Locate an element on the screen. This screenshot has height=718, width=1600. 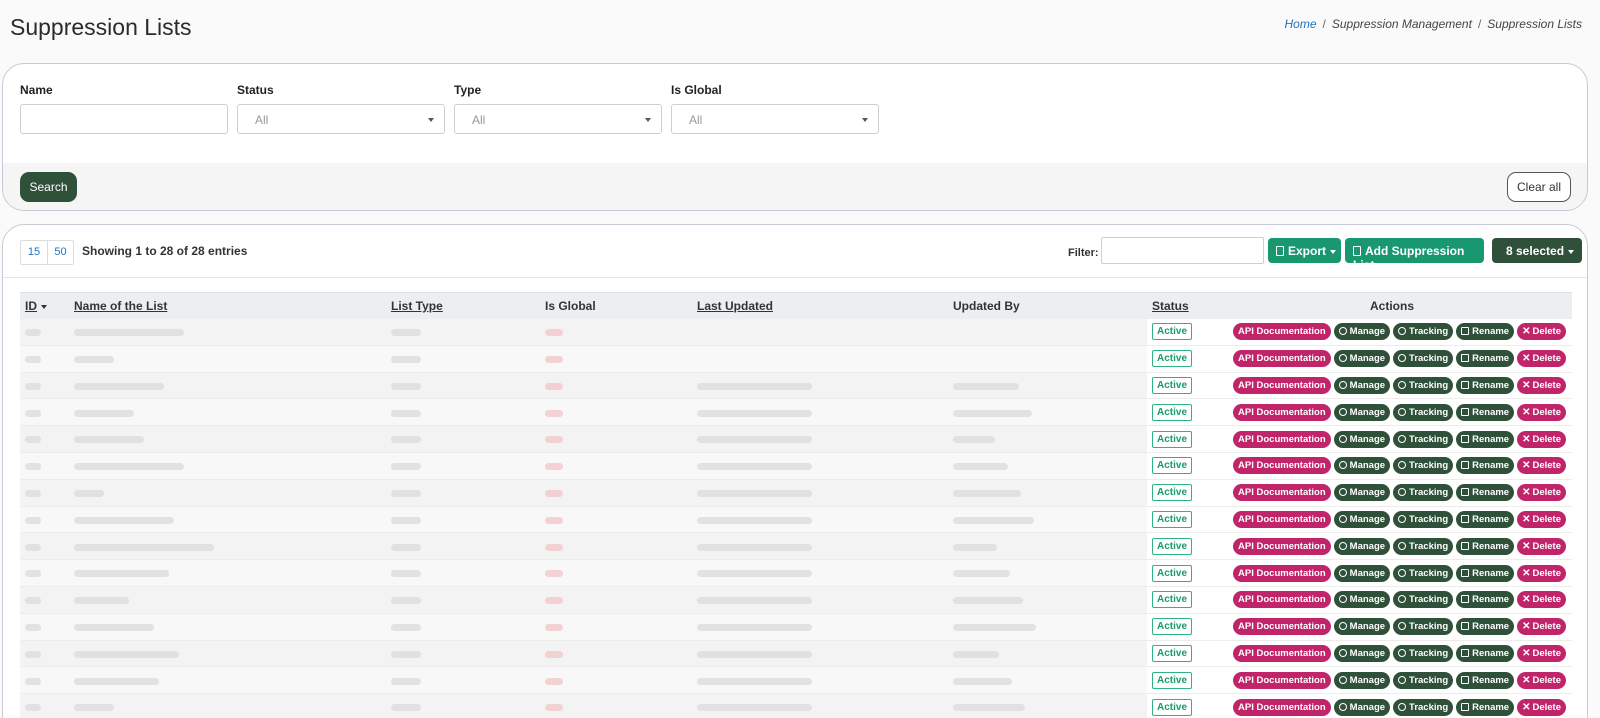
type-select: All is located at coordinates (558, 119).